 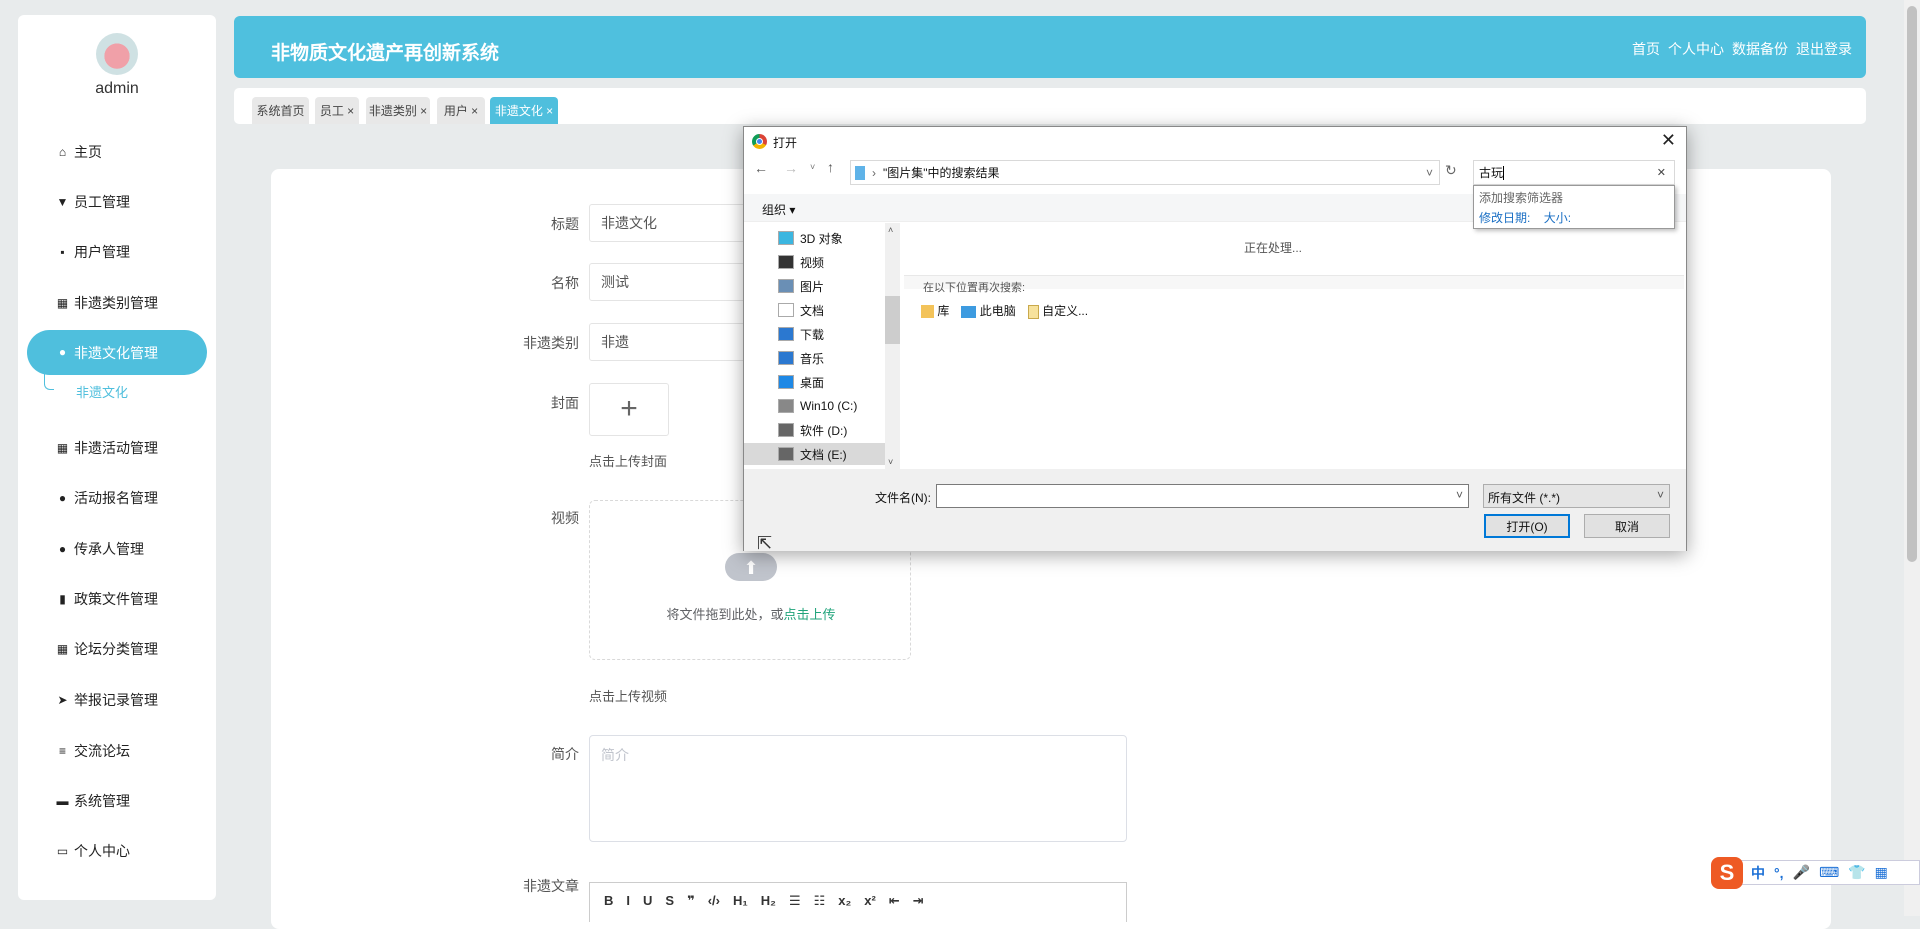 I want to click on editor-tool-12: ⇤, so click(x=894, y=901).